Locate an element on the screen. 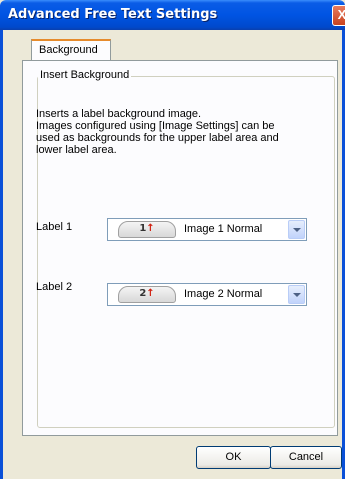  dropdown-value: Image 2 Normal is located at coordinates (223, 294).